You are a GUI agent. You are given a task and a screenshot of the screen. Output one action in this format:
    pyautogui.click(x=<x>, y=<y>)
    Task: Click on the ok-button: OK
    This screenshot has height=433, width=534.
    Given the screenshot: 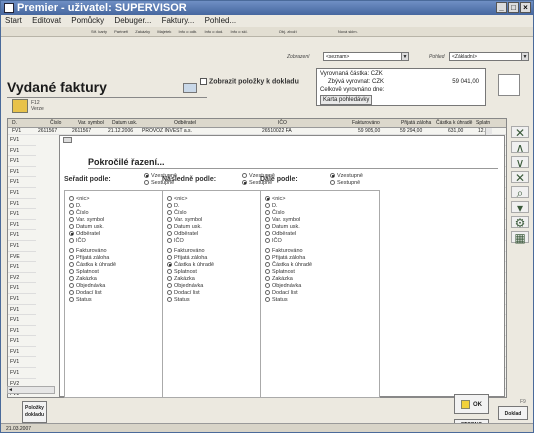 What is the action you would take?
    pyautogui.click(x=471, y=404)
    